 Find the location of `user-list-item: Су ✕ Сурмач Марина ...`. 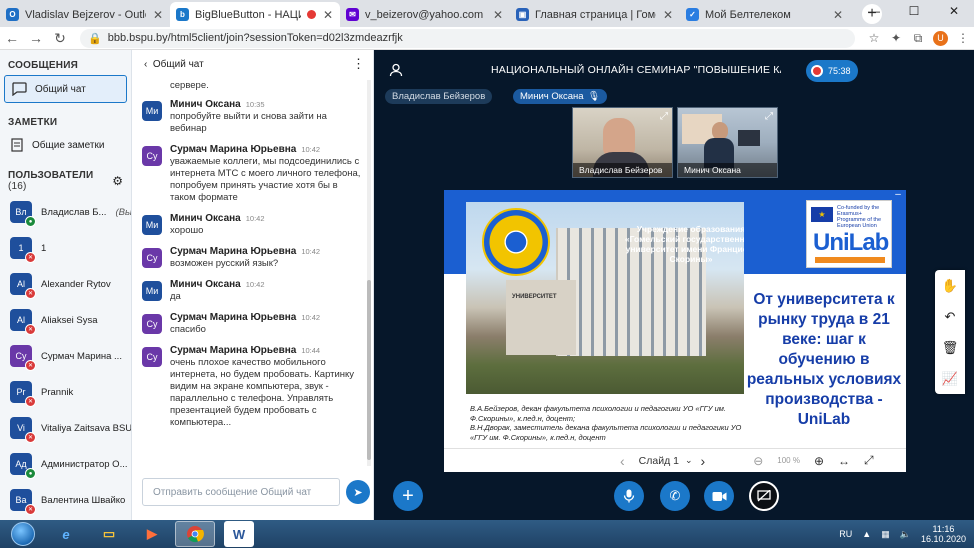

user-list-item: Су ✕ Сурмач Марина ... is located at coordinates (65, 356).